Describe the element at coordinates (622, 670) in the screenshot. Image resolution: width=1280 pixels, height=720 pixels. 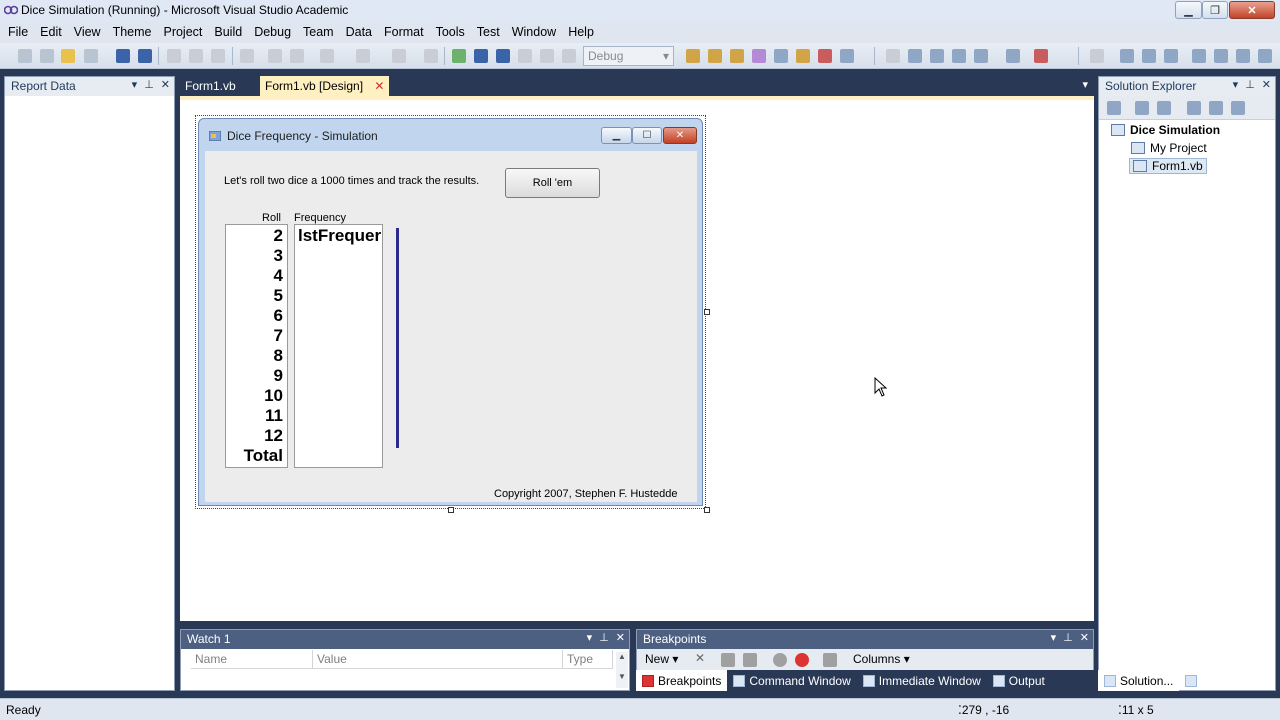
I see `watch-scrollbar: ▲ ▼` at that location.